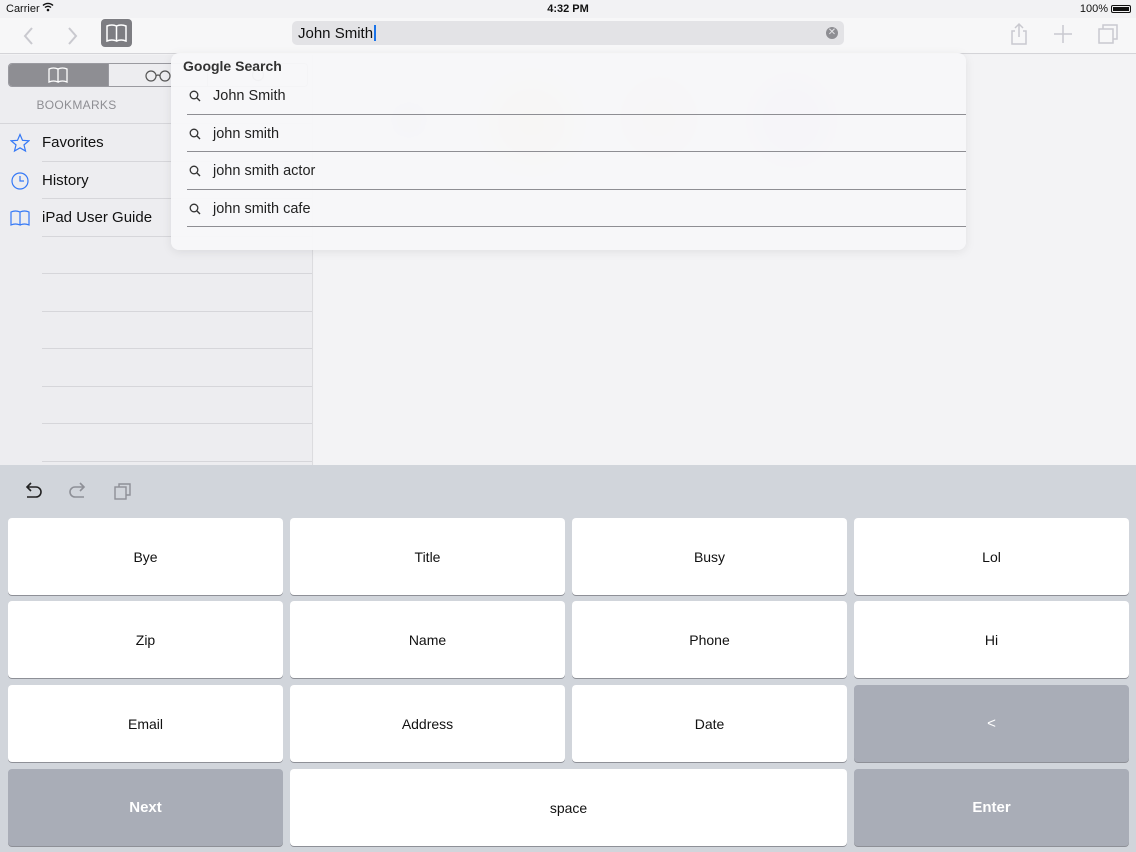 The image size is (1136, 852). I want to click on suggestion-item: john smith actor, so click(576, 171).